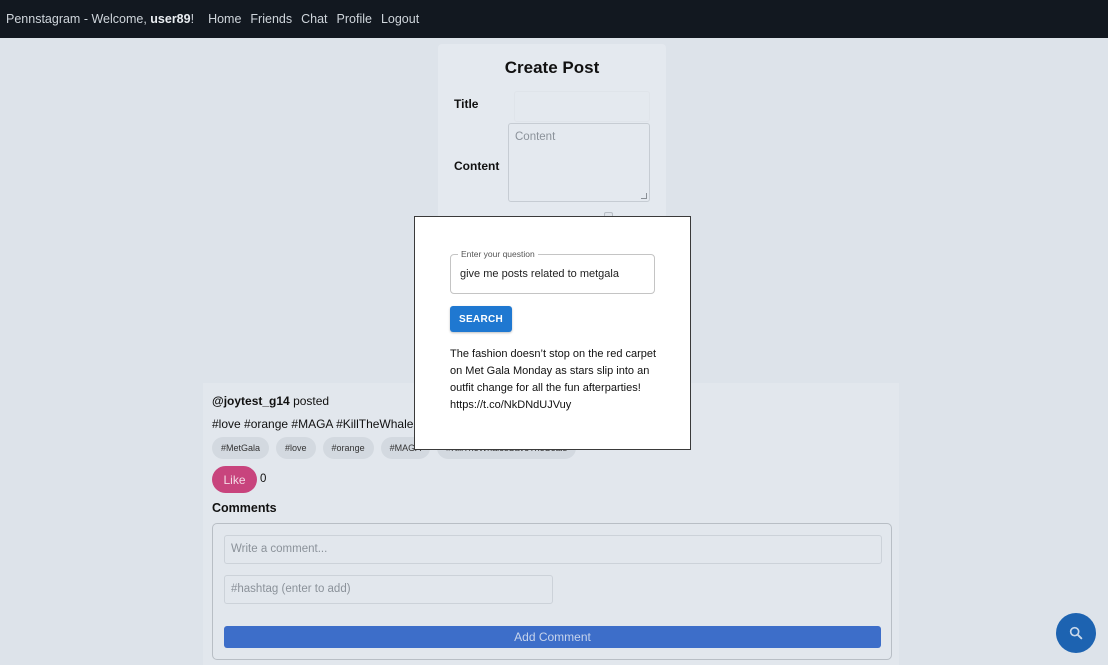 The image size is (1108, 665). I want to click on create-post-title: Create Post, so click(552, 67).